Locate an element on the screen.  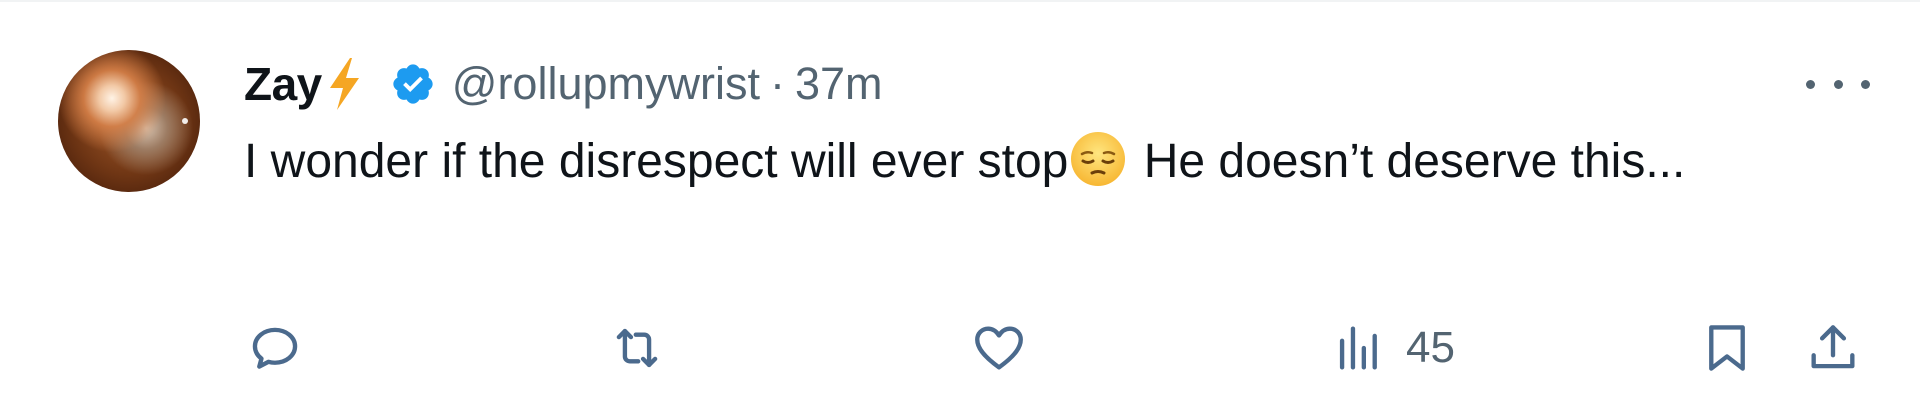
timestamp: 37m is located at coordinates (839, 84).